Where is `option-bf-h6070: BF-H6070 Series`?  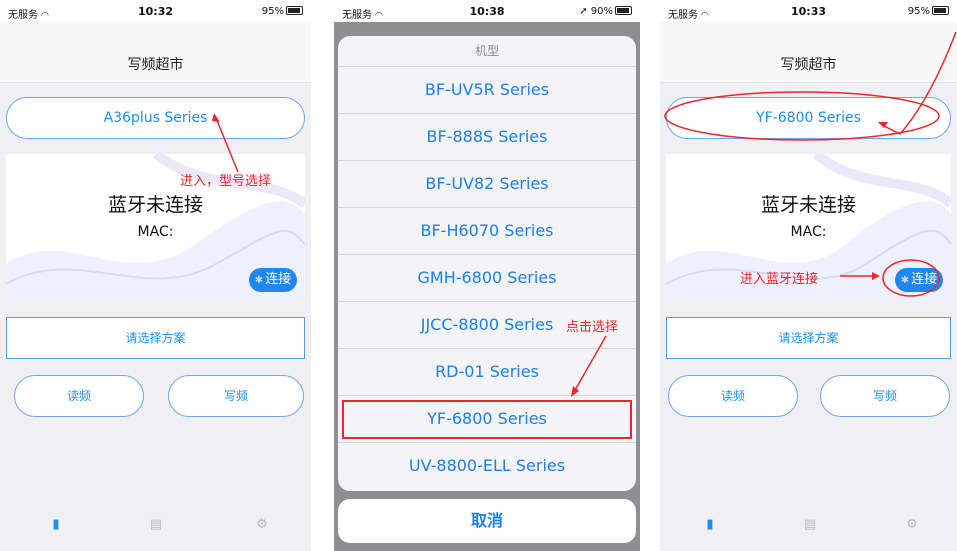 option-bf-h6070: BF-H6070 Series is located at coordinates (487, 231).